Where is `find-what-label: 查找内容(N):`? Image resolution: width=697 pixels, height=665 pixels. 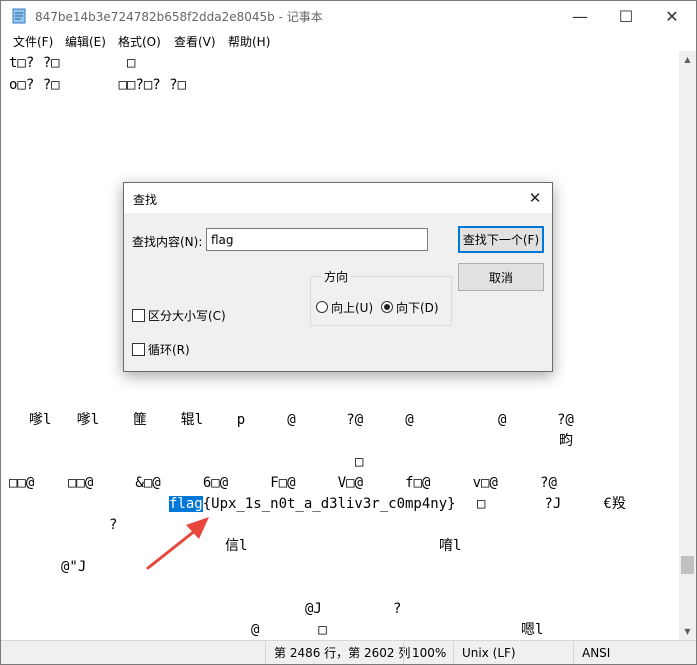
find-what-label: 查找内容(N): is located at coordinates (167, 242).